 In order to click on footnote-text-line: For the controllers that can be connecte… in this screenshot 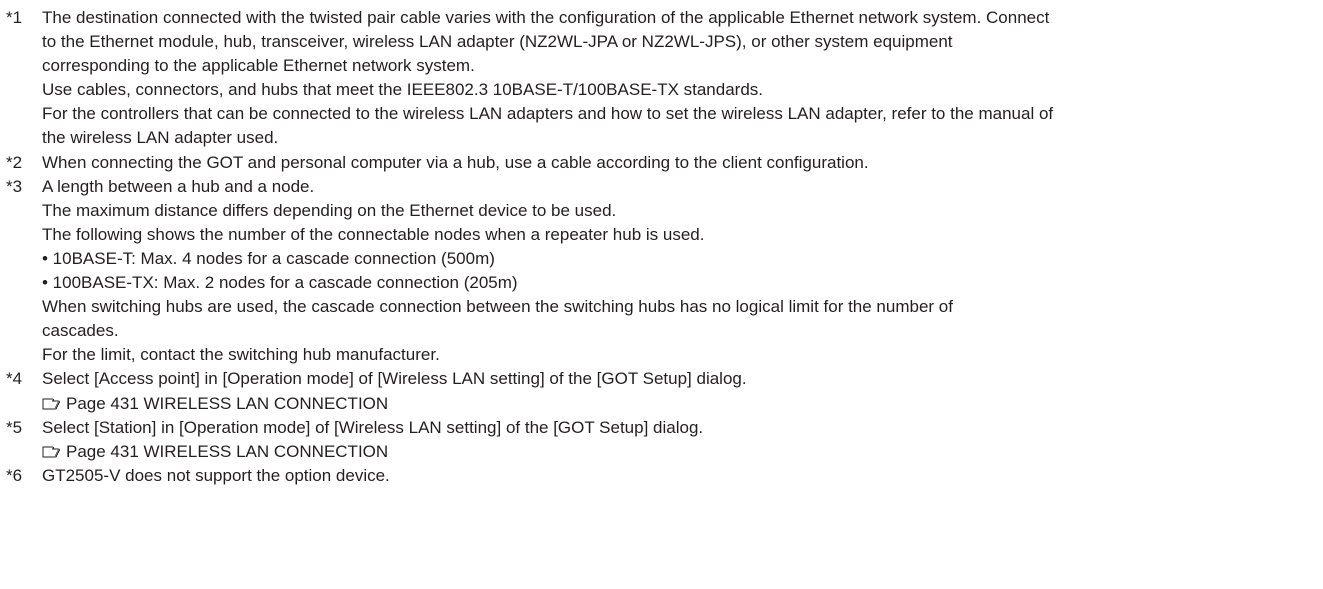, I will do `click(548, 114)`.